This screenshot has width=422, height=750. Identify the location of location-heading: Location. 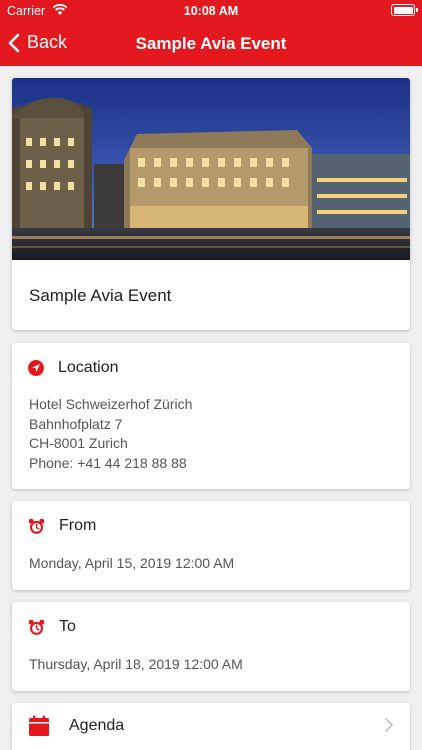
(88, 367).